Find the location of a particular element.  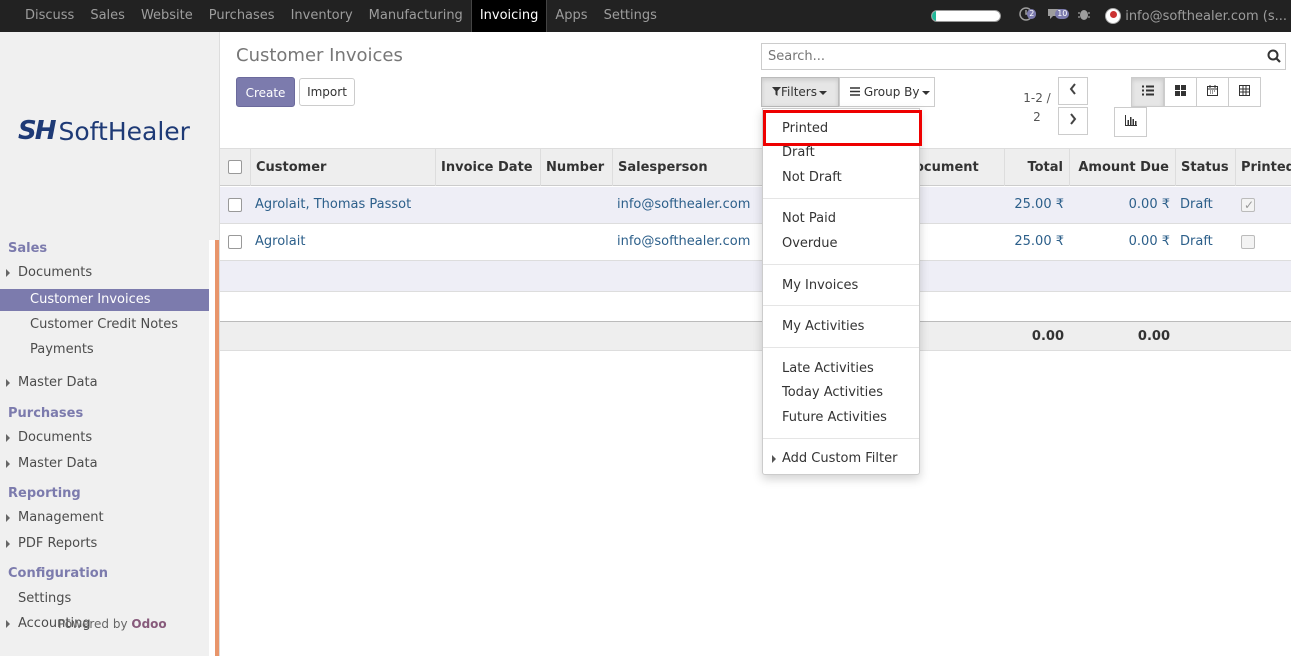

pager-previous-button is located at coordinates (1073, 91).